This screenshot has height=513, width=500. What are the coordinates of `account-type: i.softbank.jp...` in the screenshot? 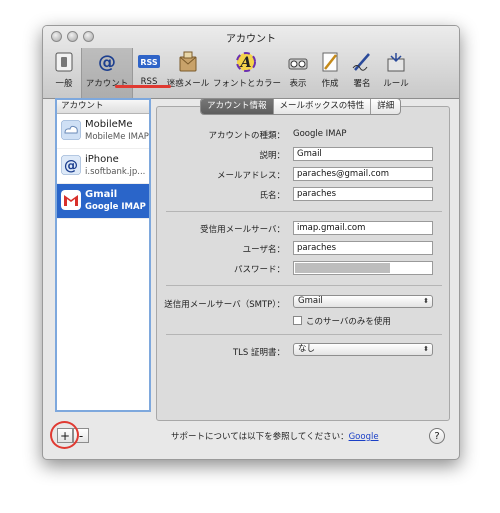 It's located at (115, 172).